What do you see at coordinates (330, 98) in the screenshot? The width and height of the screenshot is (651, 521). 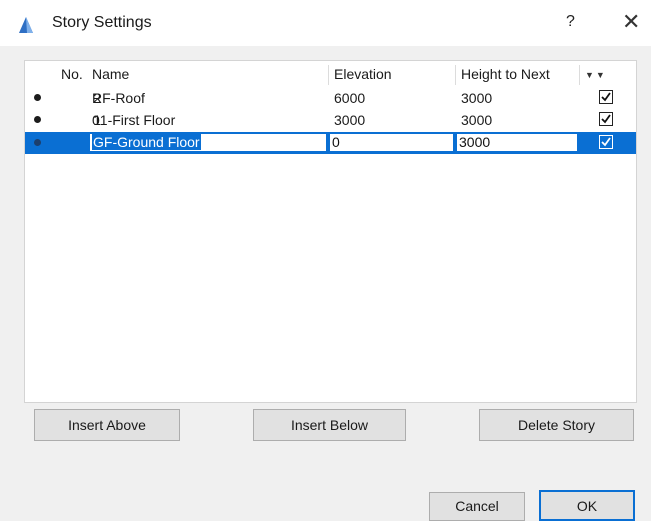 I see `table-row: 2 RF-Roof 6000 3000` at bounding box center [330, 98].